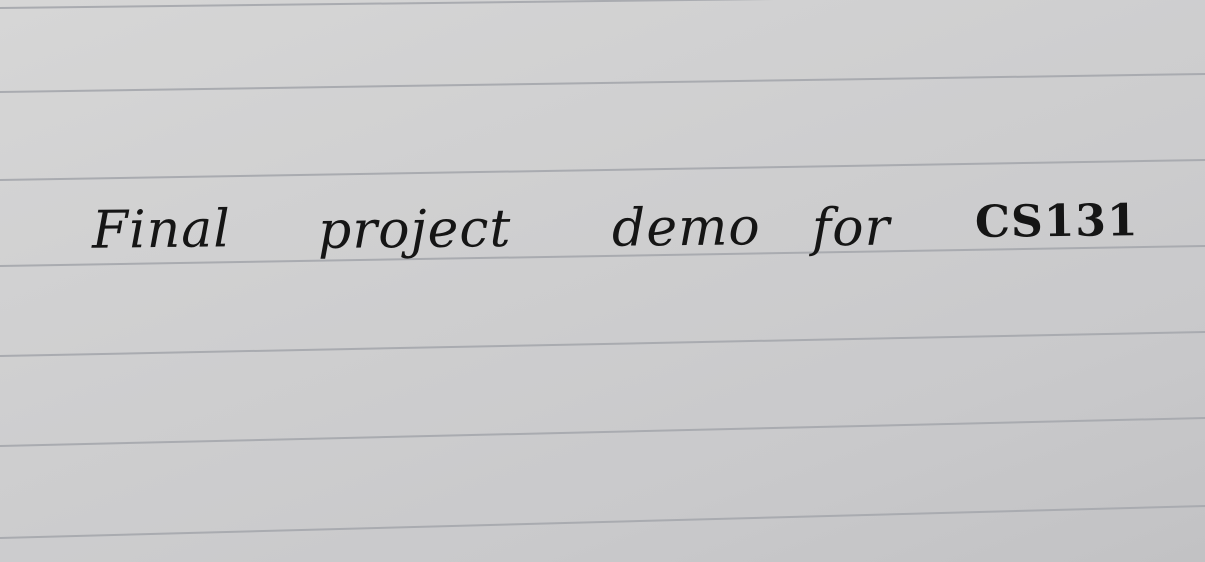 The height and width of the screenshot is (562, 1205). What do you see at coordinates (686, 228) in the screenshot?
I see `handwritten-word: demo` at bounding box center [686, 228].